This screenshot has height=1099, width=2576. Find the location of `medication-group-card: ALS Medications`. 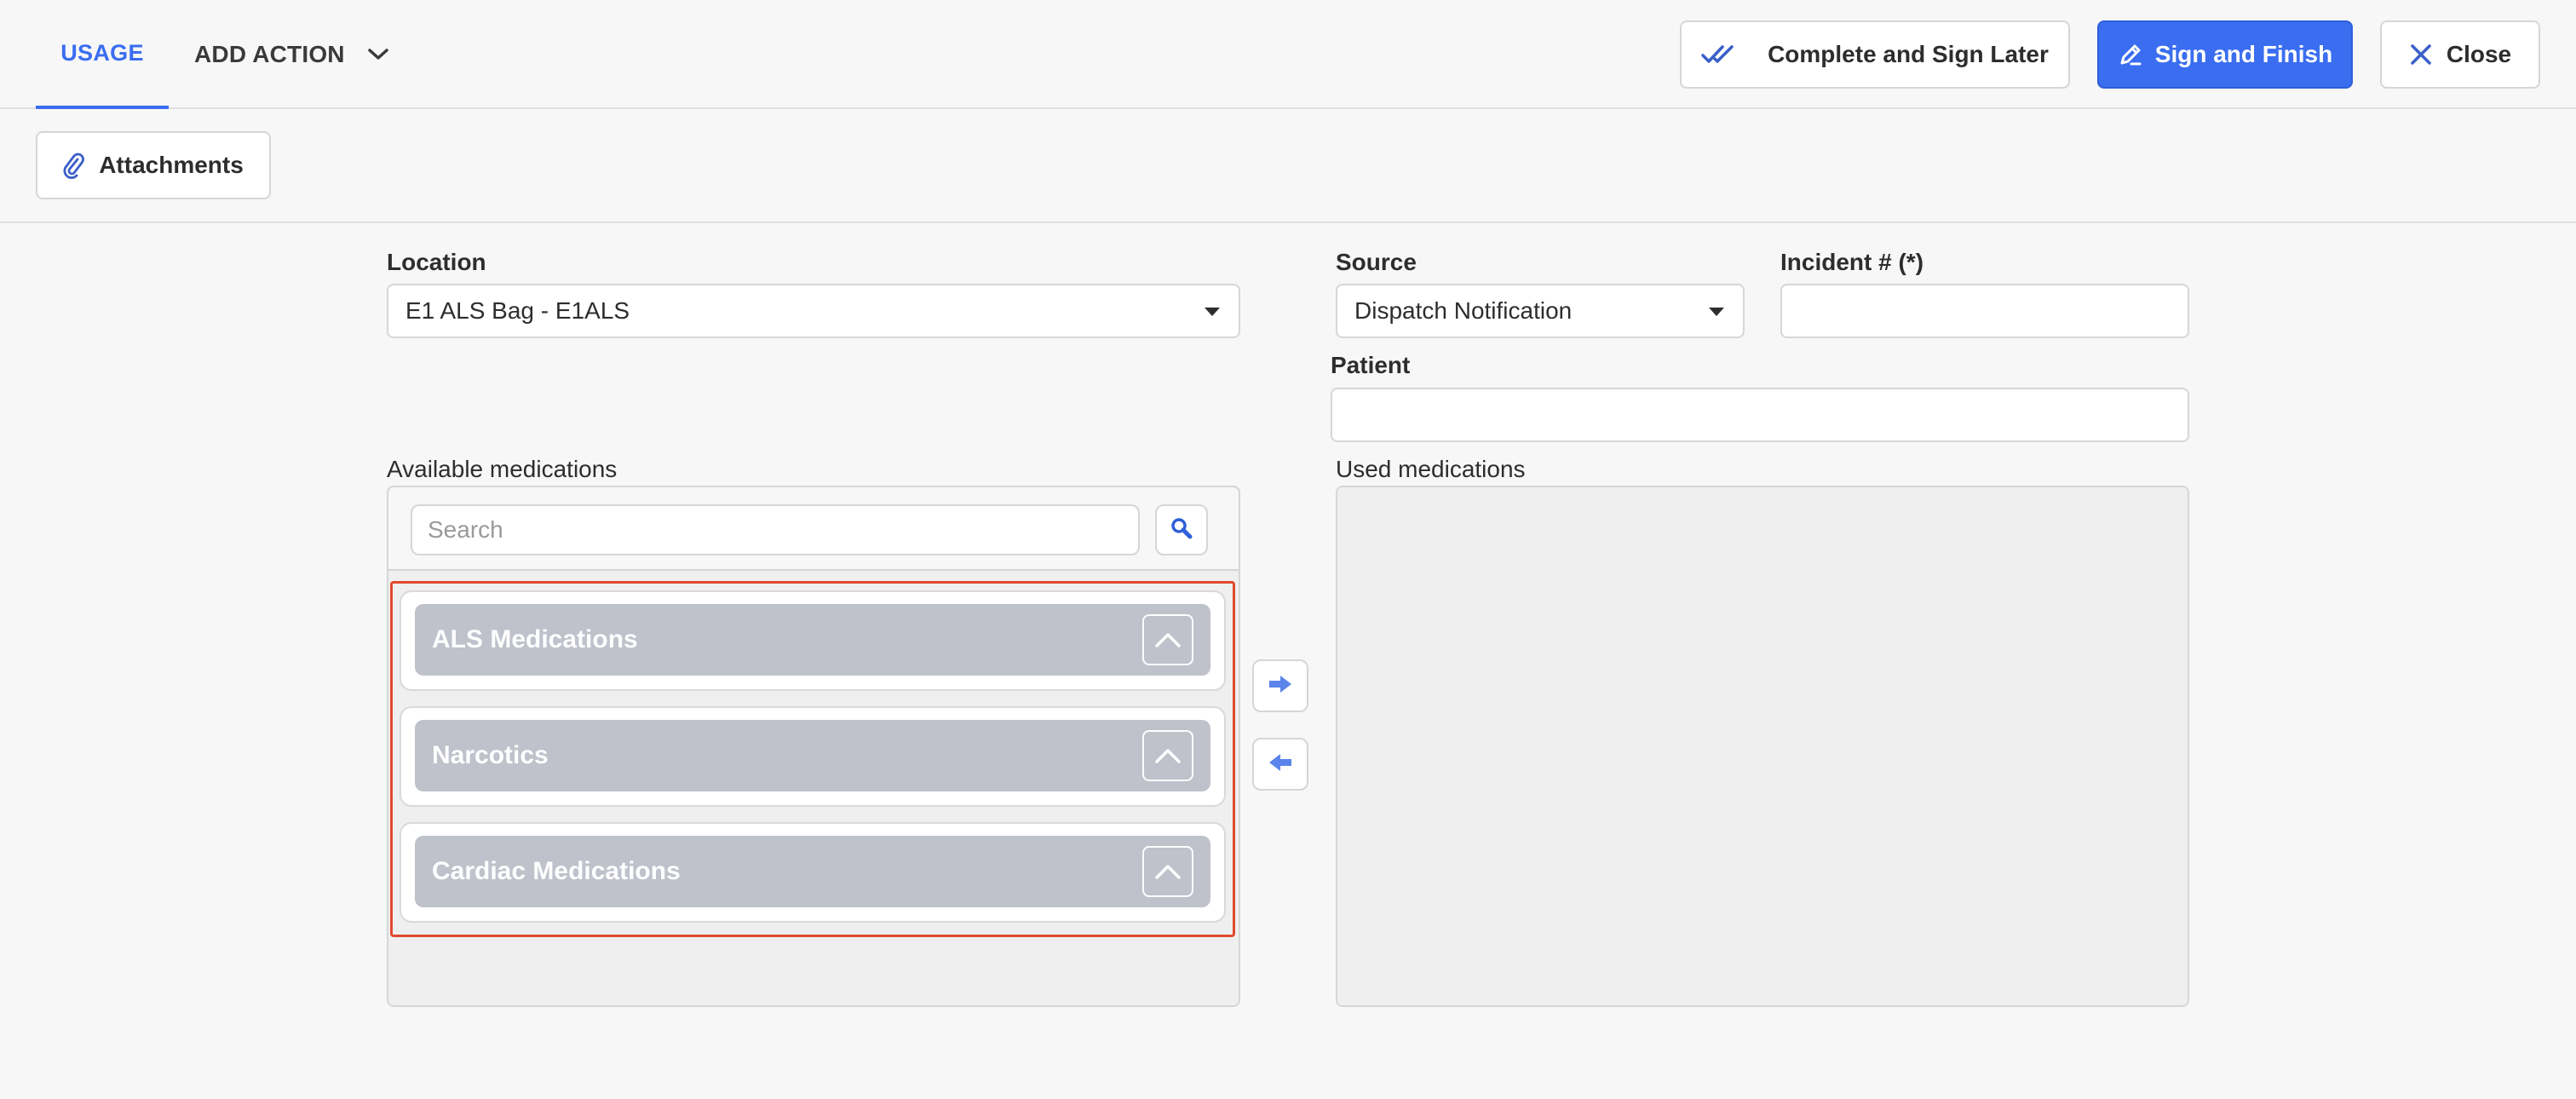

medication-group-card: ALS Medications is located at coordinates (813, 640).